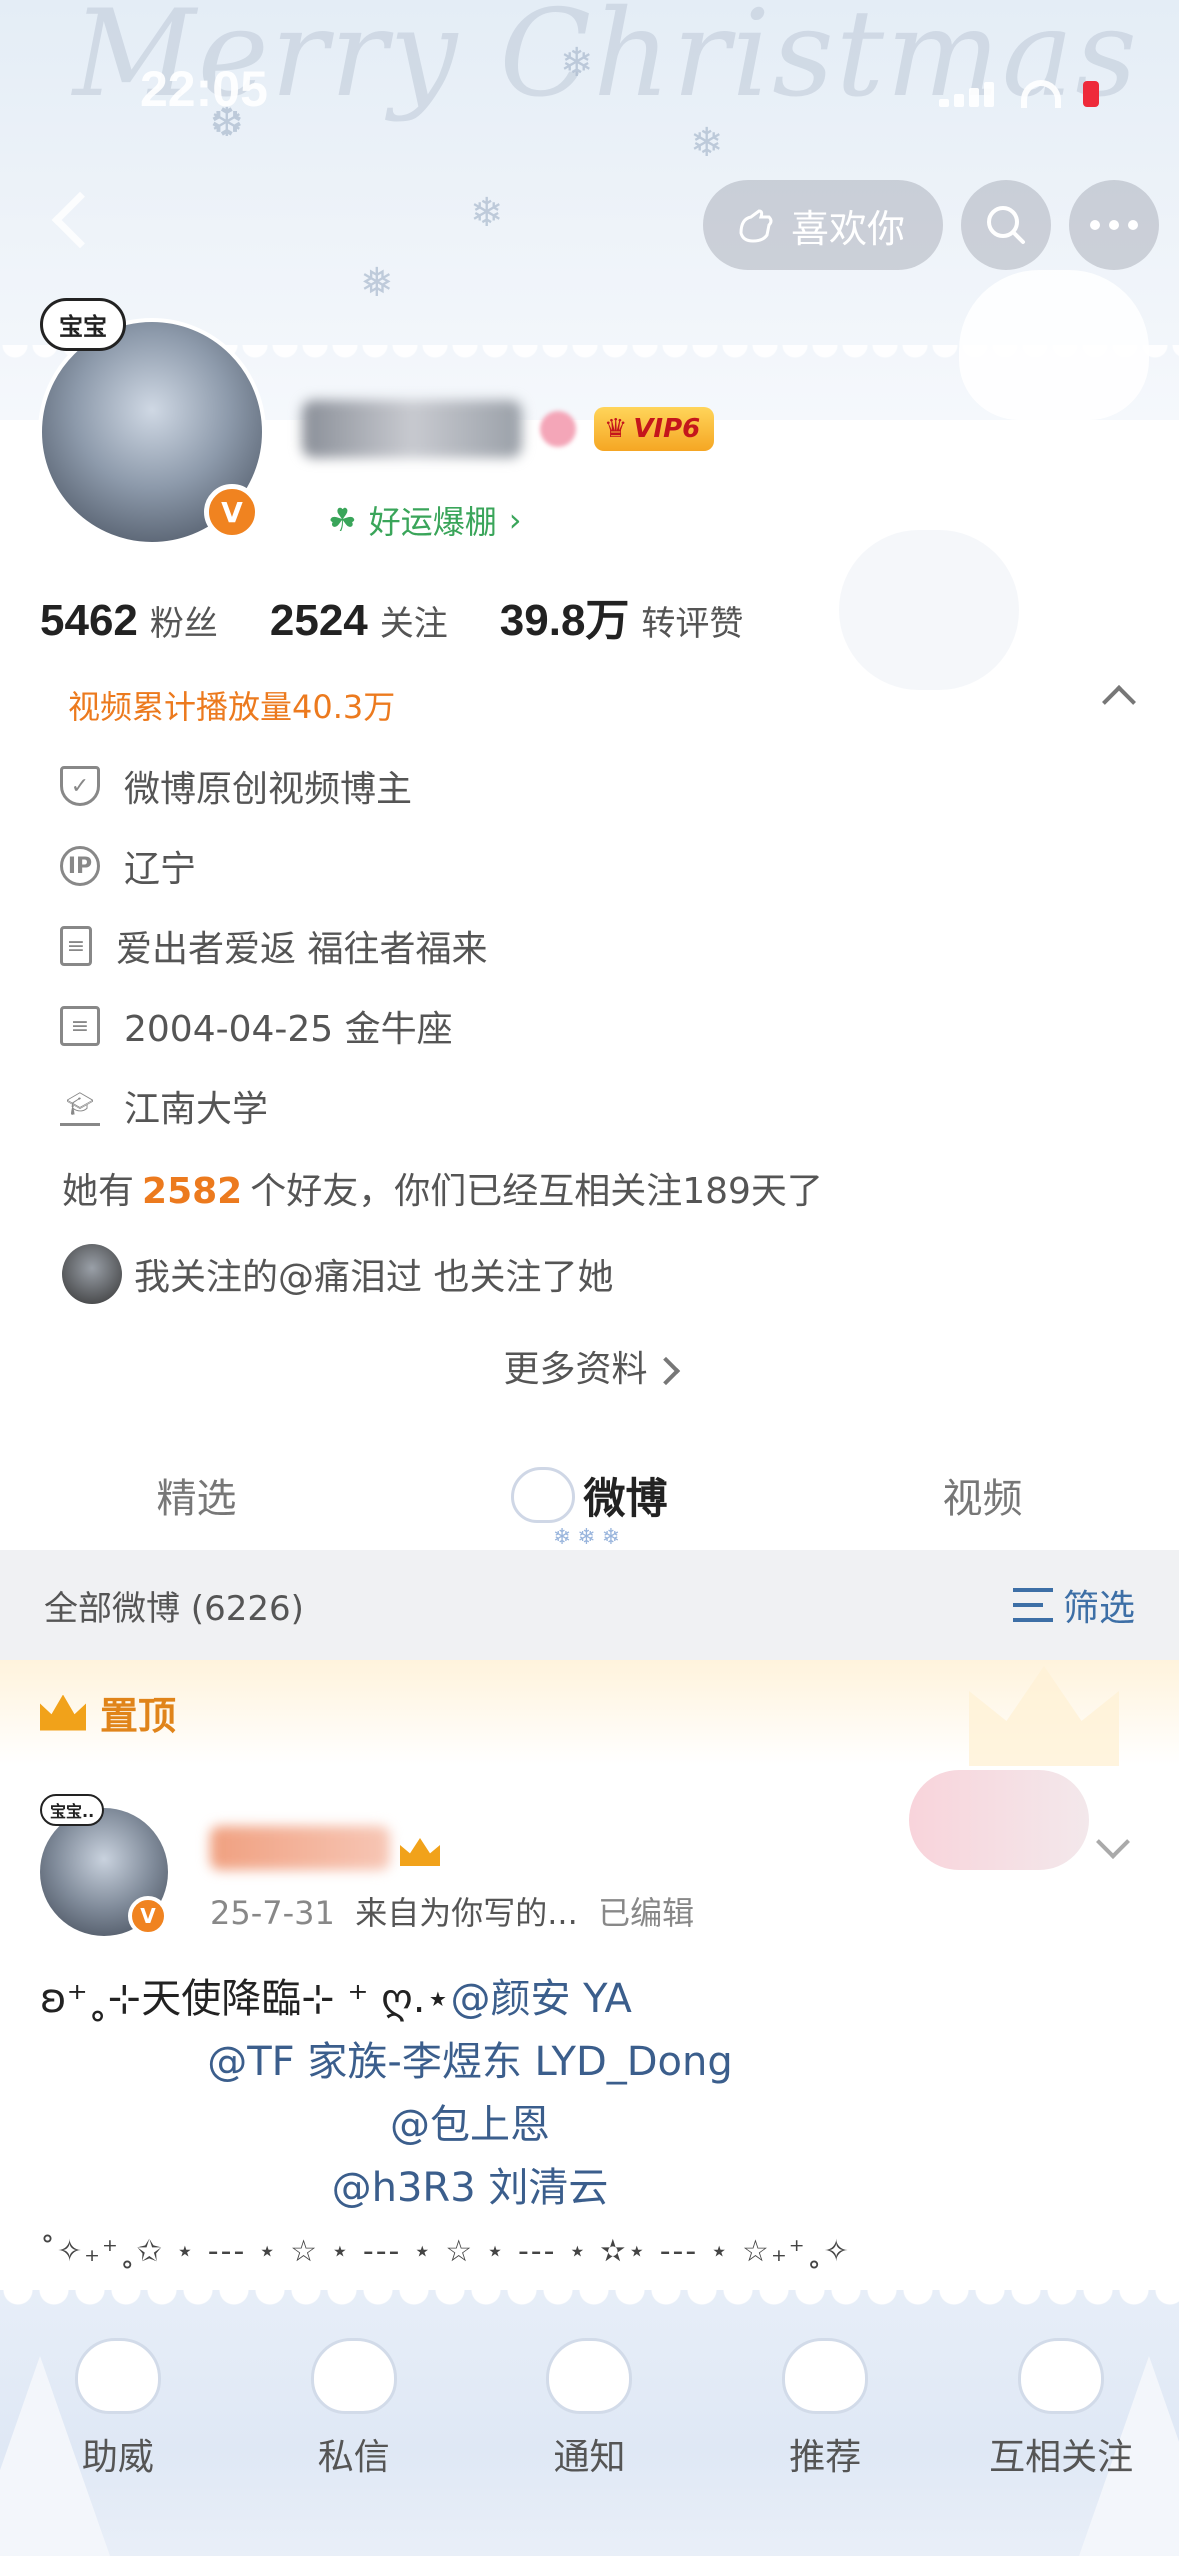 The height and width of the screenshot is (2556, 1179). Describe the element at coordinates (76, 946) in the screenshot. I see `document-icon: ≡` at that location.